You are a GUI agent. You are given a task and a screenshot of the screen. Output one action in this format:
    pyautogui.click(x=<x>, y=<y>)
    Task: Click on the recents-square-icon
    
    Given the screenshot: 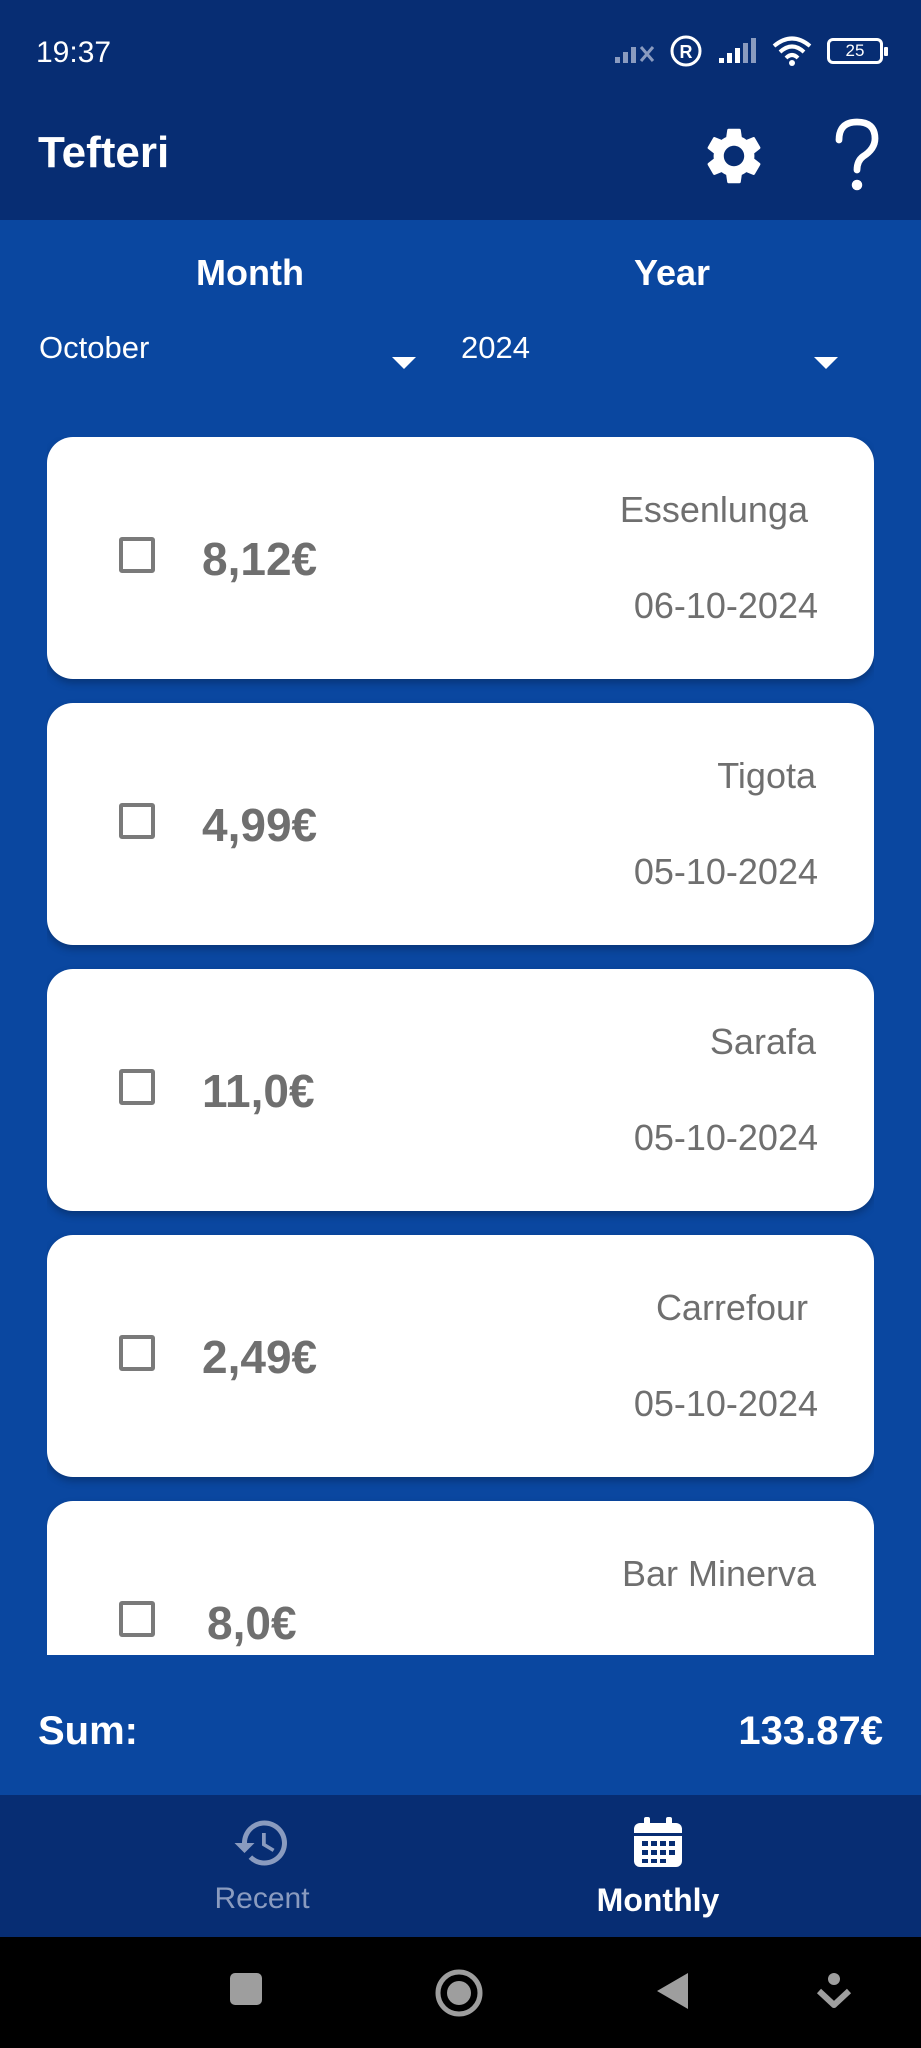 What is the action you would take?
    pyautogui.click(x=246, y=1989)
    